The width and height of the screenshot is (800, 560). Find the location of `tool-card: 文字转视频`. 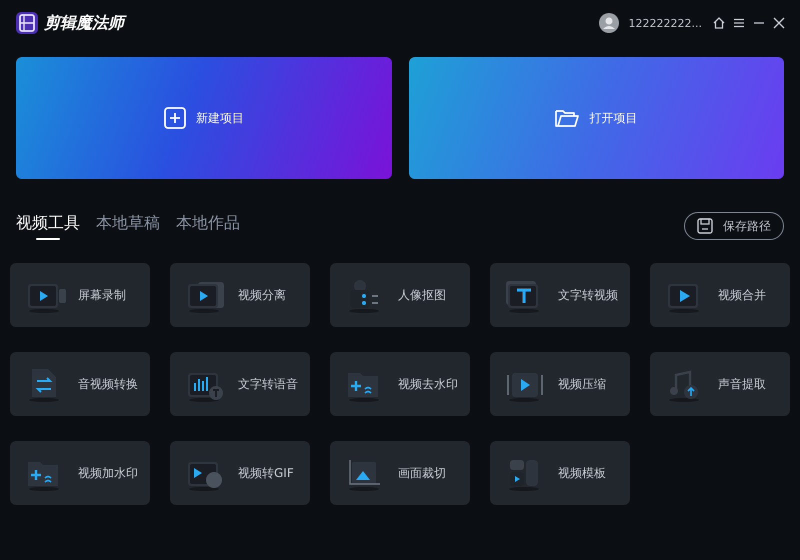

tool-card: 文字转视频 is located at coordinates (560, 295).